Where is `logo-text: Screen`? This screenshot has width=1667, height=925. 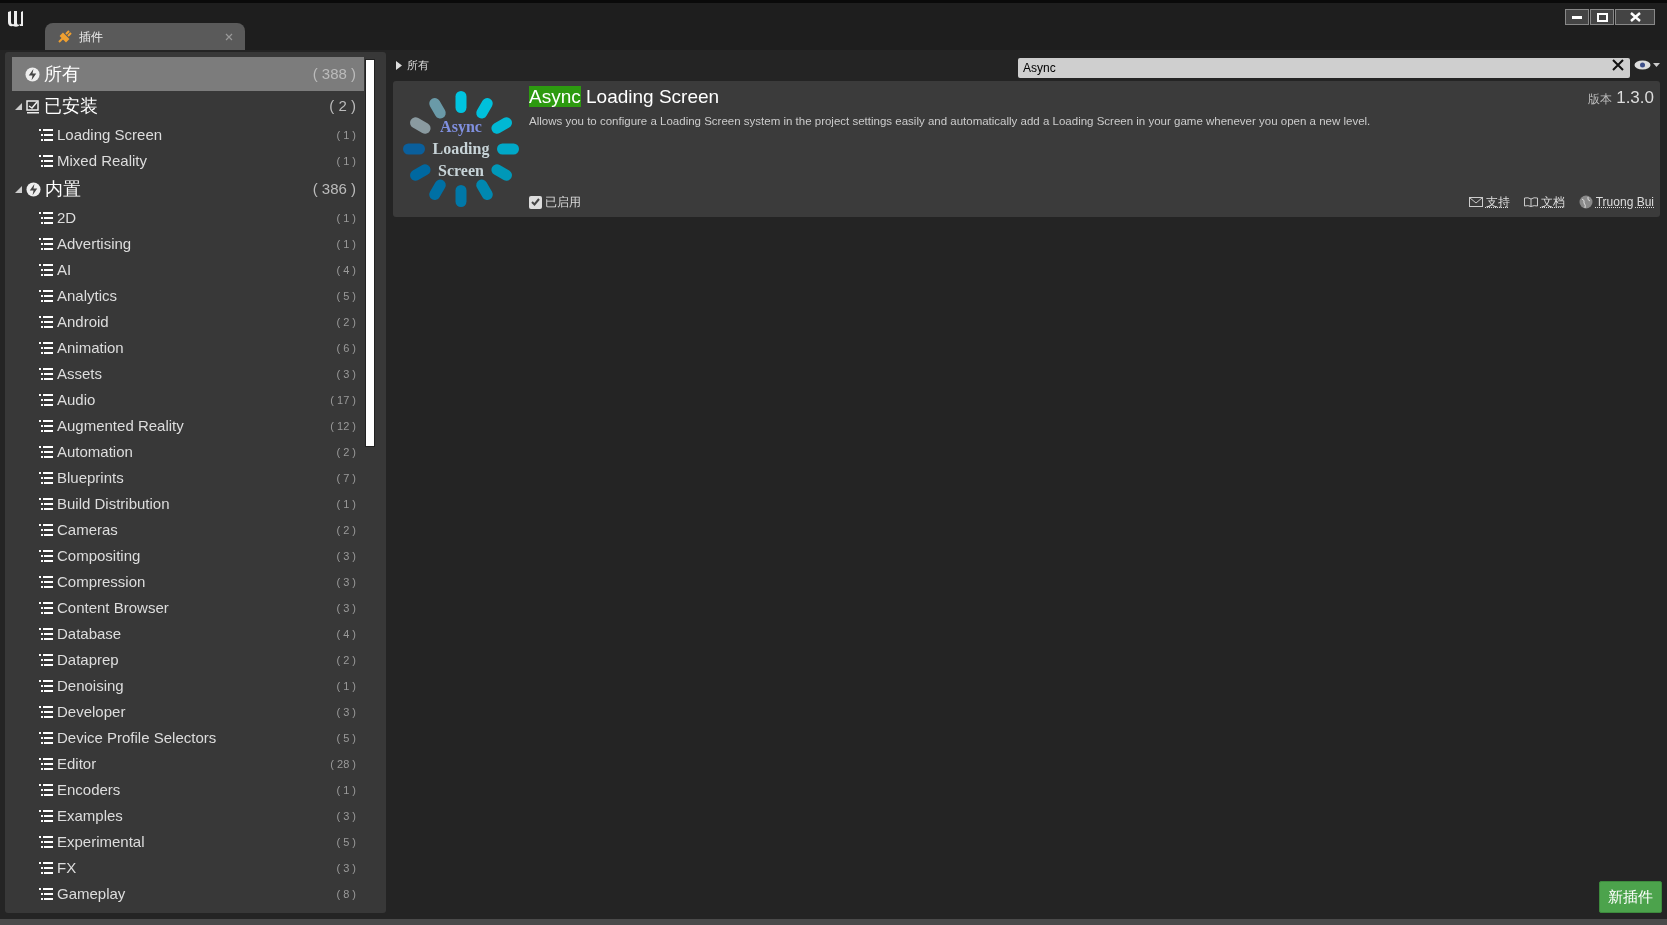
logo-text: Screen is located at coordinates (461, 171).